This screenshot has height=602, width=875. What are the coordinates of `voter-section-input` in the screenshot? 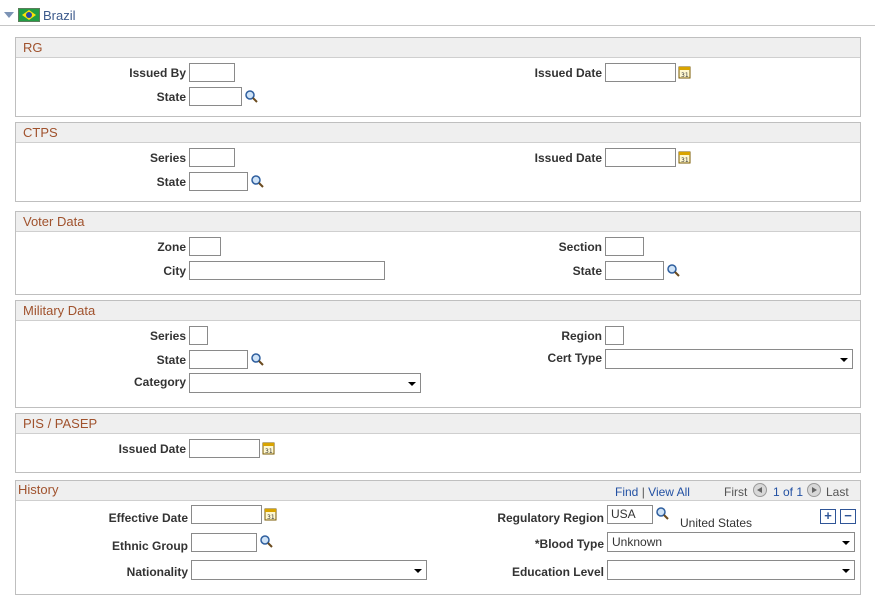 It's located at (624, 246).